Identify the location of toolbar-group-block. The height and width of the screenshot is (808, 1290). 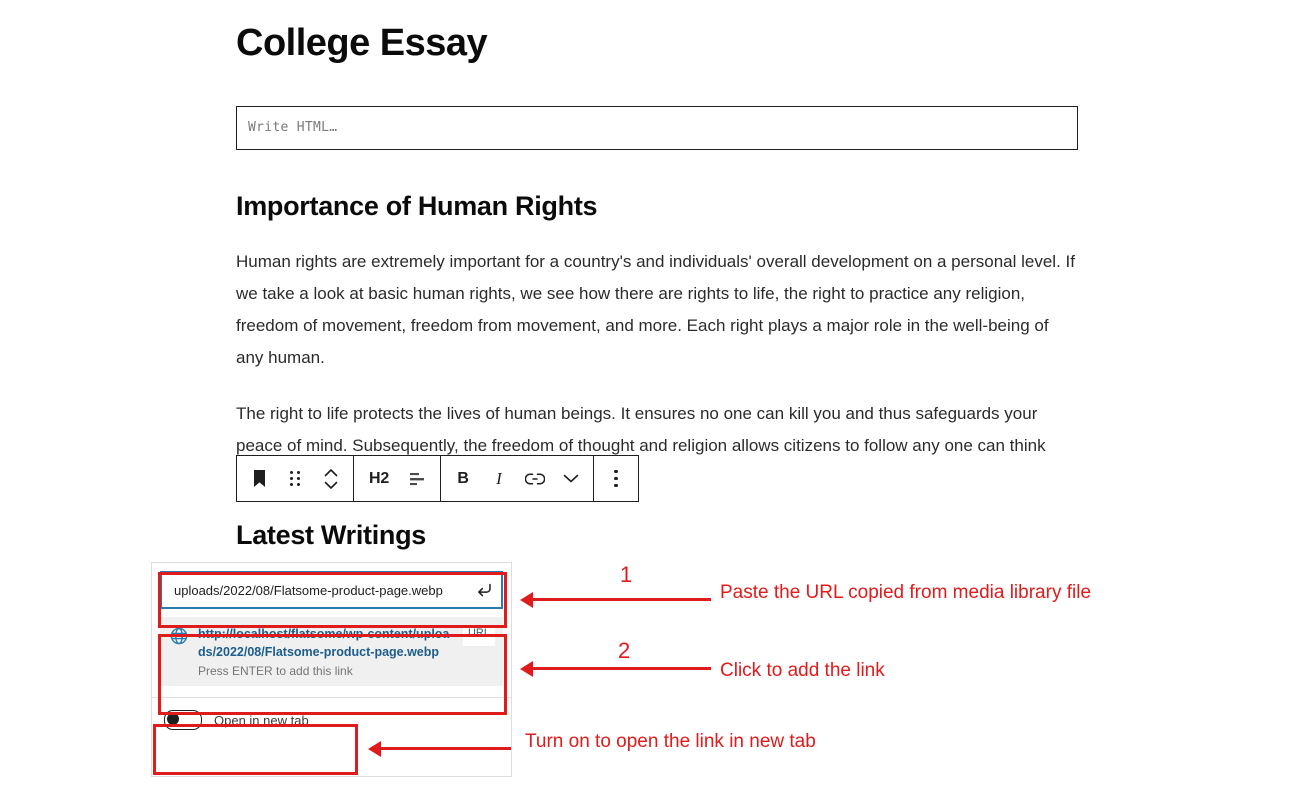
(295, 478).